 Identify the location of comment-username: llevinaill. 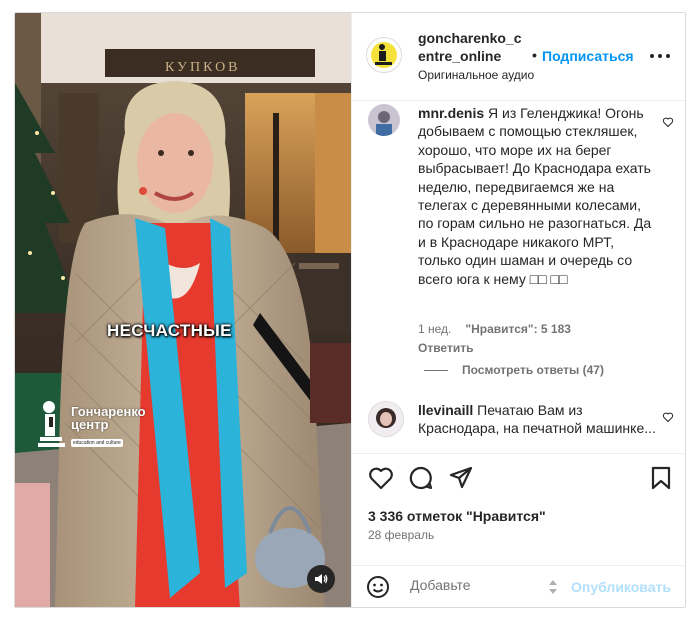
(445, 410).